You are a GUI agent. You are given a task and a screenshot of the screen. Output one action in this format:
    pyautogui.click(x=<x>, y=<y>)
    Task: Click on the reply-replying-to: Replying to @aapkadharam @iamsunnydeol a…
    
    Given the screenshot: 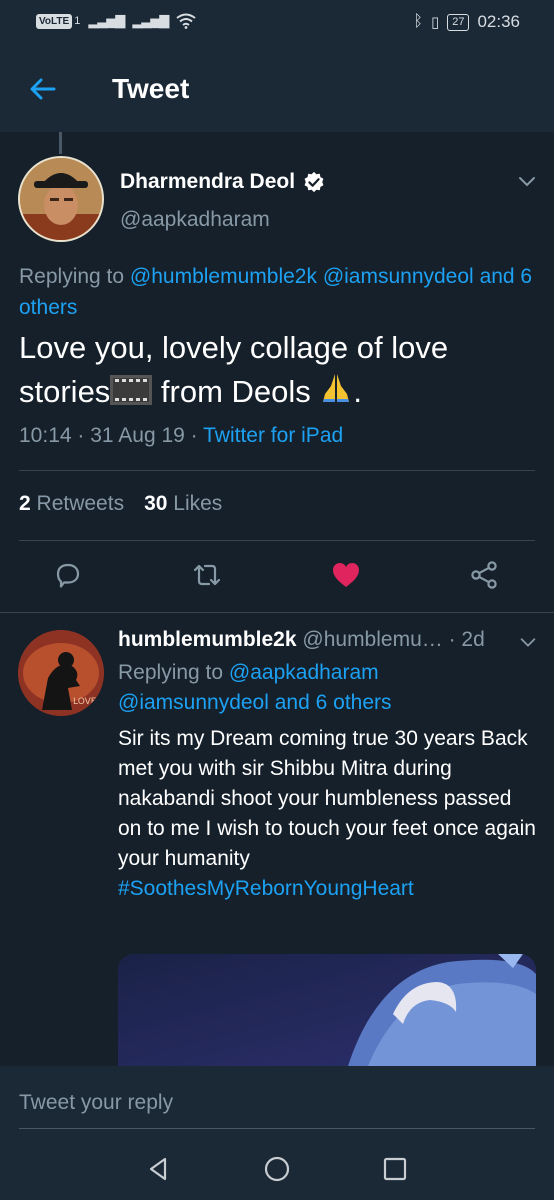 What is the action you would take?
    pyautogui.click(x=323, y=688)
    